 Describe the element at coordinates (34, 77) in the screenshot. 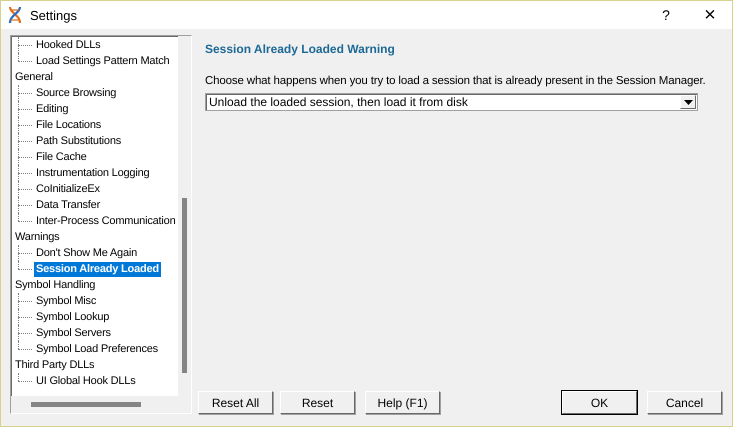

I see `tree-item: General` at that location.